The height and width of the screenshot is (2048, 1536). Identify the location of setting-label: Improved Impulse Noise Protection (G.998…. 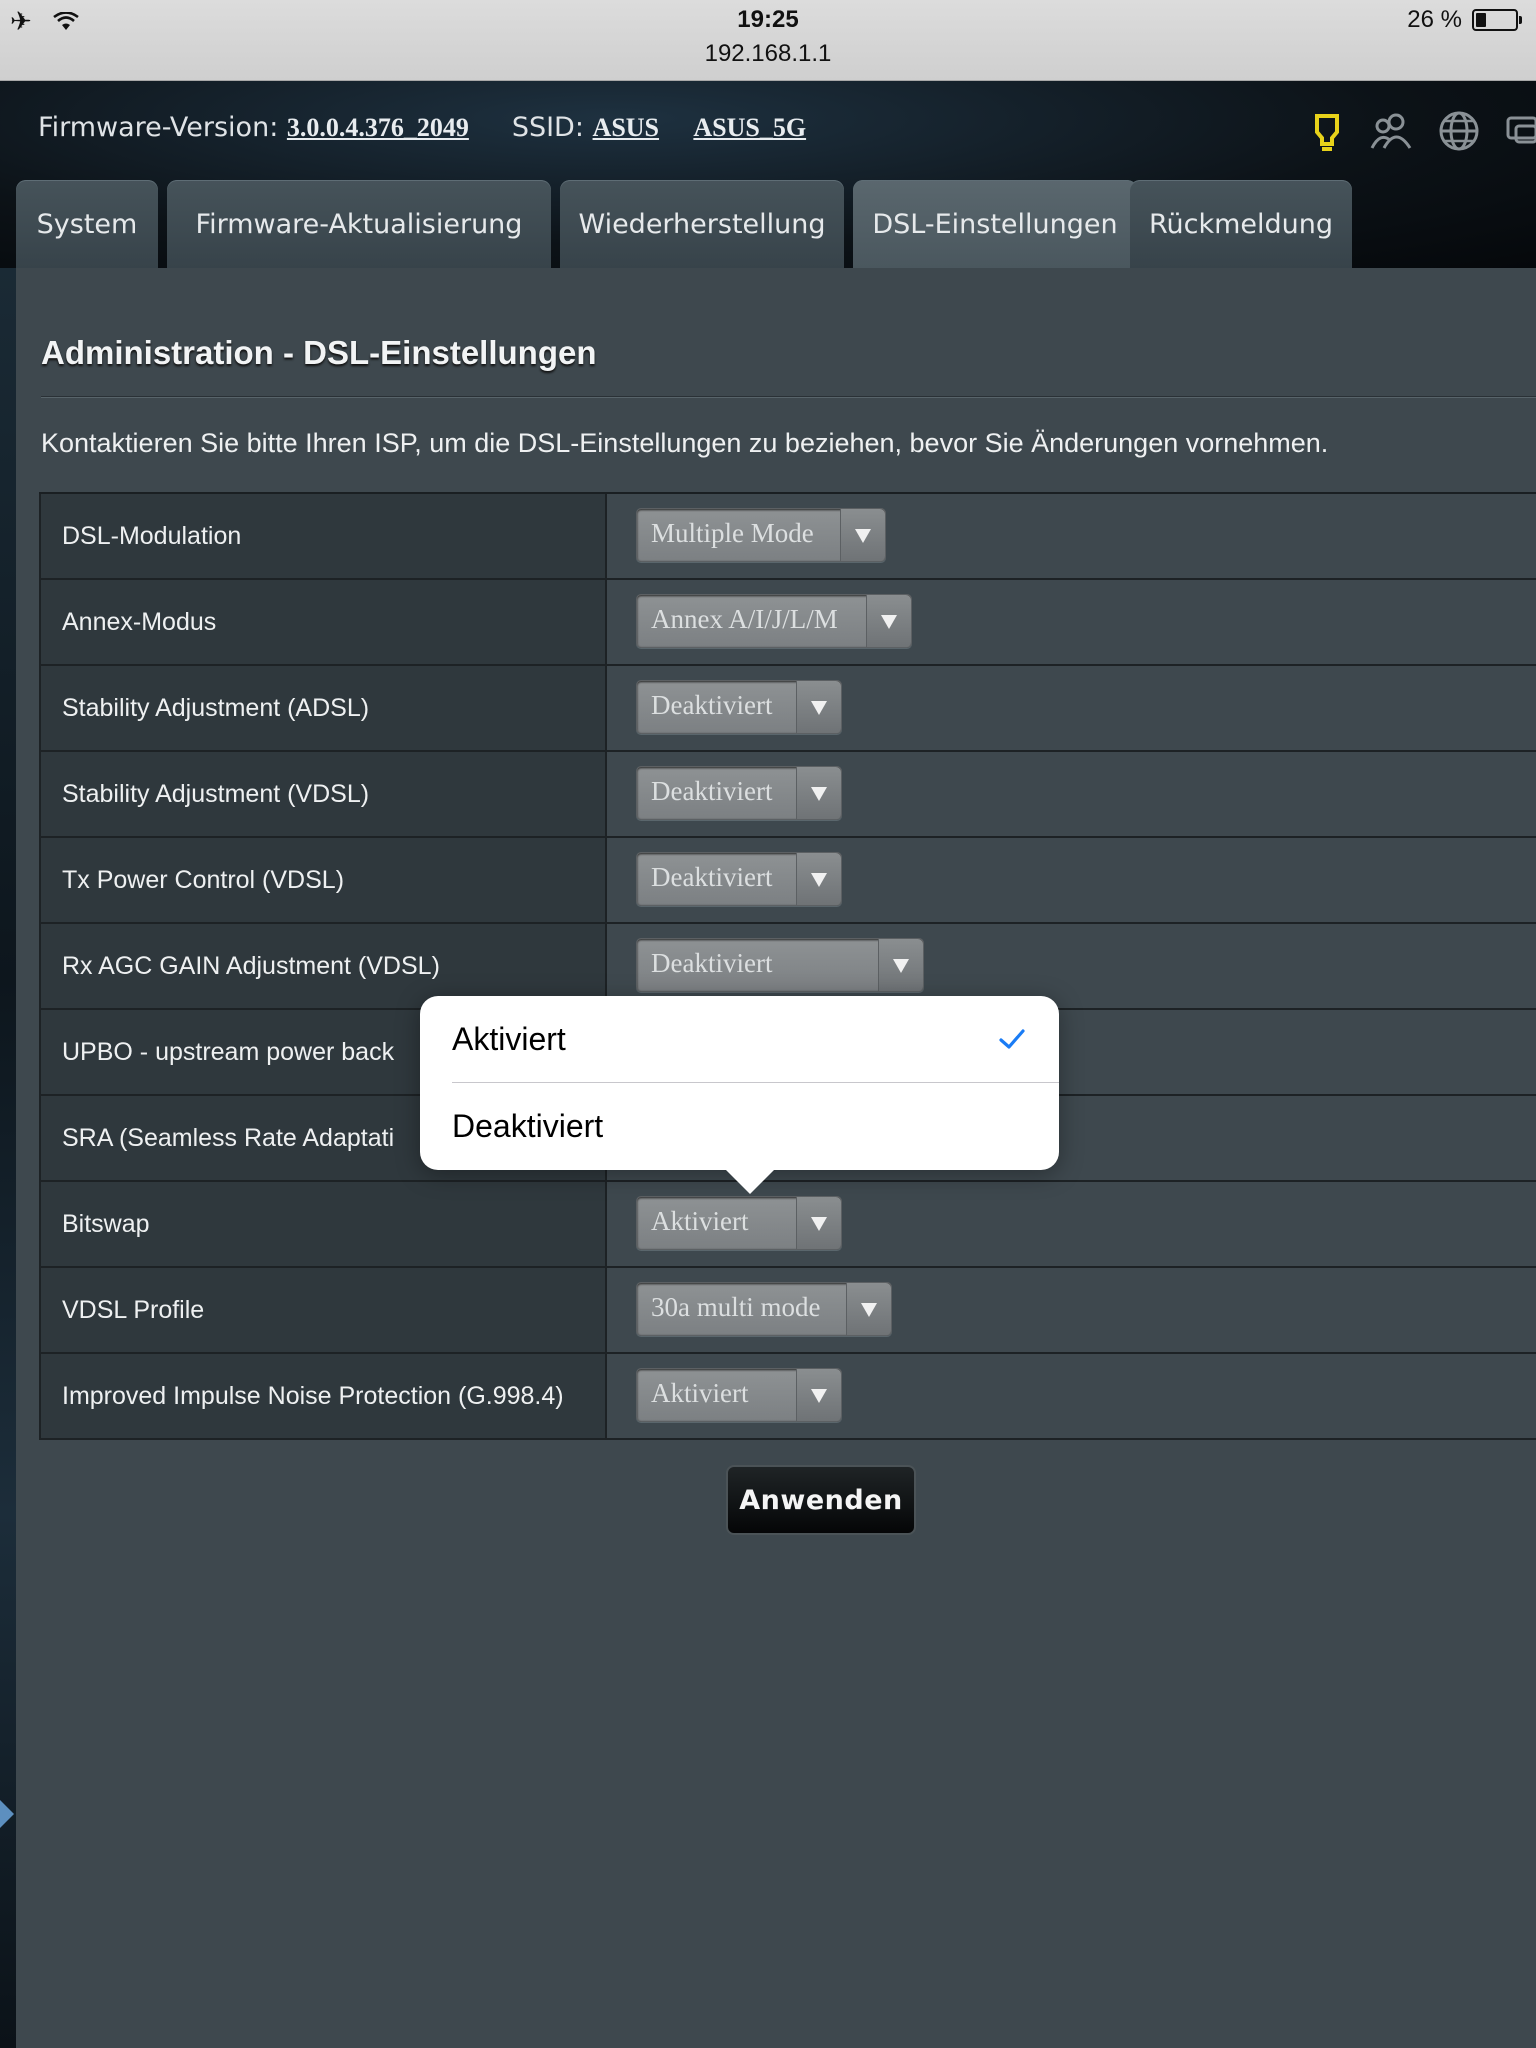
(323, 1396).